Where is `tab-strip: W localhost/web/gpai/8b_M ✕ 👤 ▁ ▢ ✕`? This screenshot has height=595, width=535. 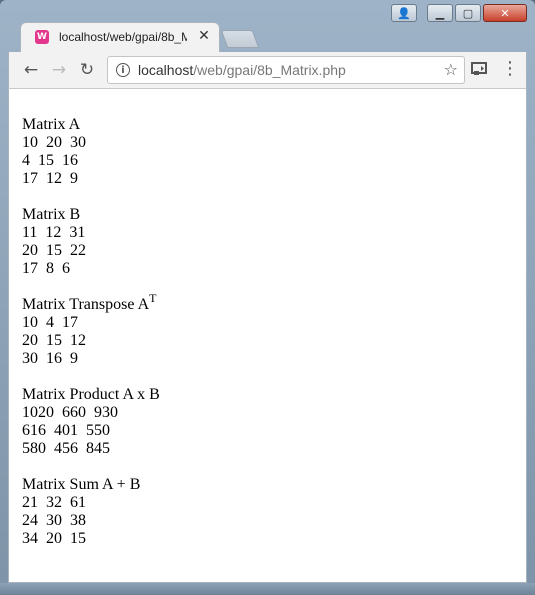
tab-strip: W localhost/web/gpai/8b_M ✕ 👤 ▁ ▢ ✕ is located at coordinates (267, 26).